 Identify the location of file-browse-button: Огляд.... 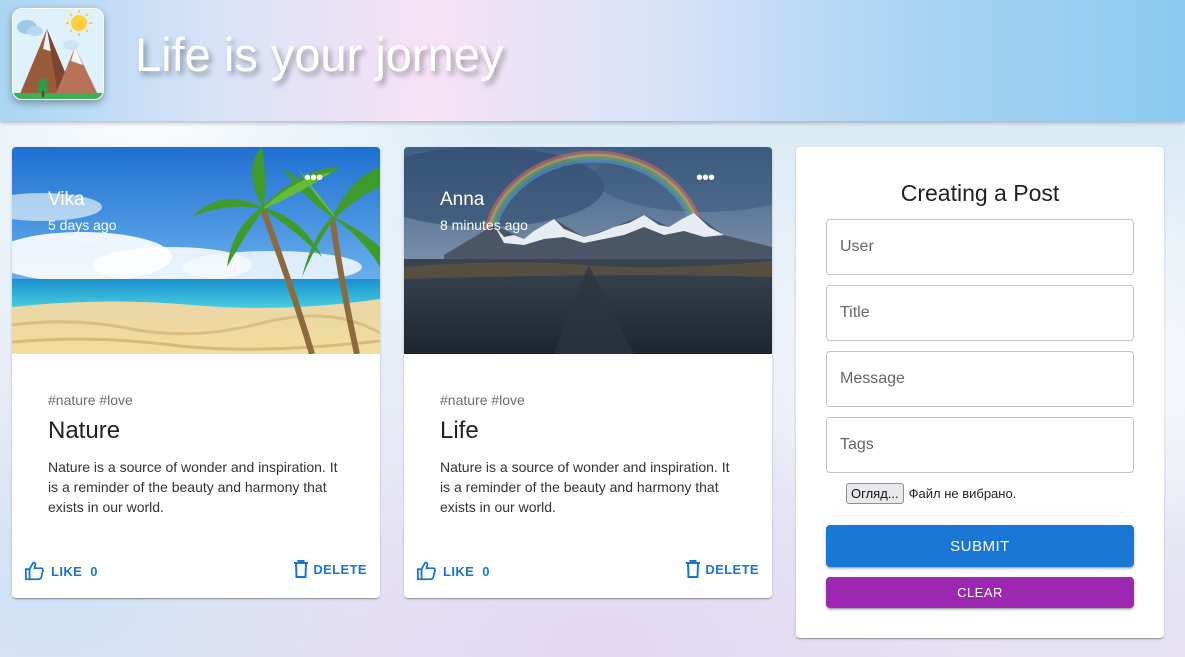
(875, 493).